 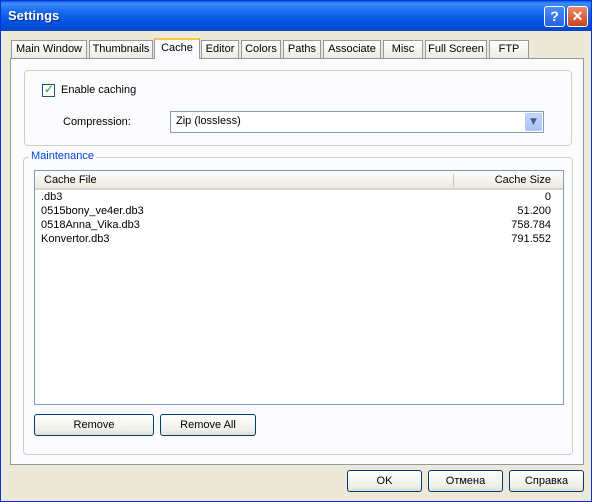 What do you see at coordinates (62, 156) in the screenshot?
I see `maintenance-legend: Maintenance` at bounding box center [62, 156].